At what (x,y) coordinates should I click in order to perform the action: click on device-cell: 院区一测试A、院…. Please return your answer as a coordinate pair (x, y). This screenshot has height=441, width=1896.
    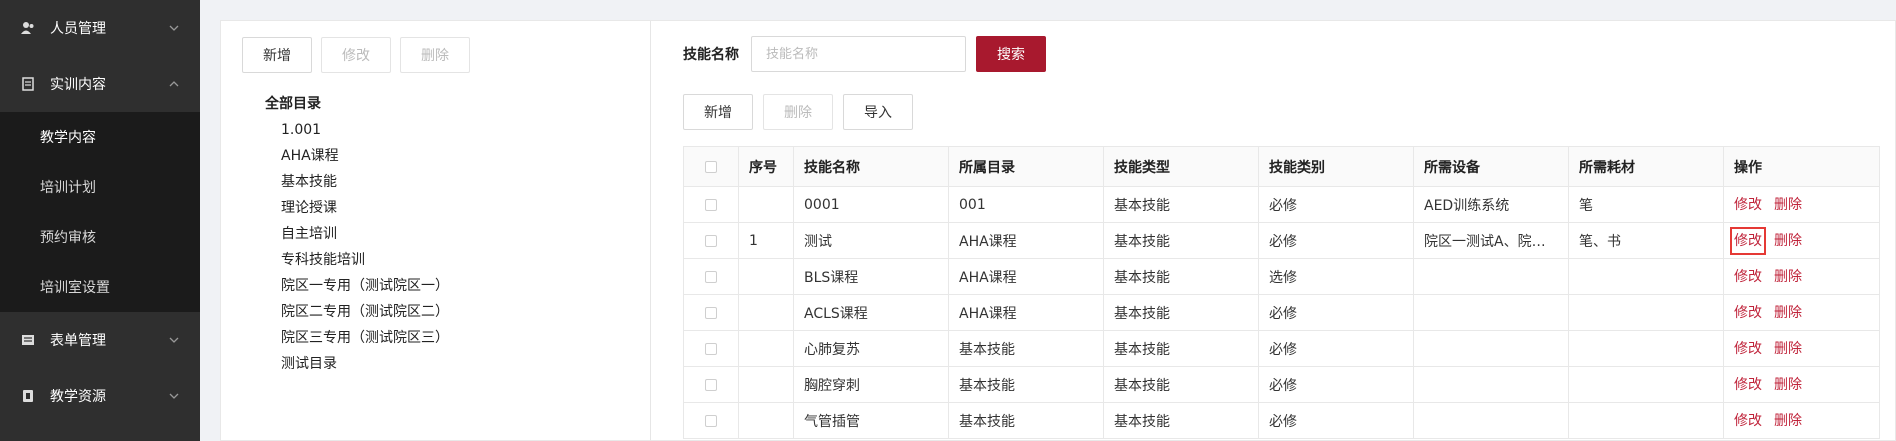
    Looking at the image, I should click on (1491, 240).